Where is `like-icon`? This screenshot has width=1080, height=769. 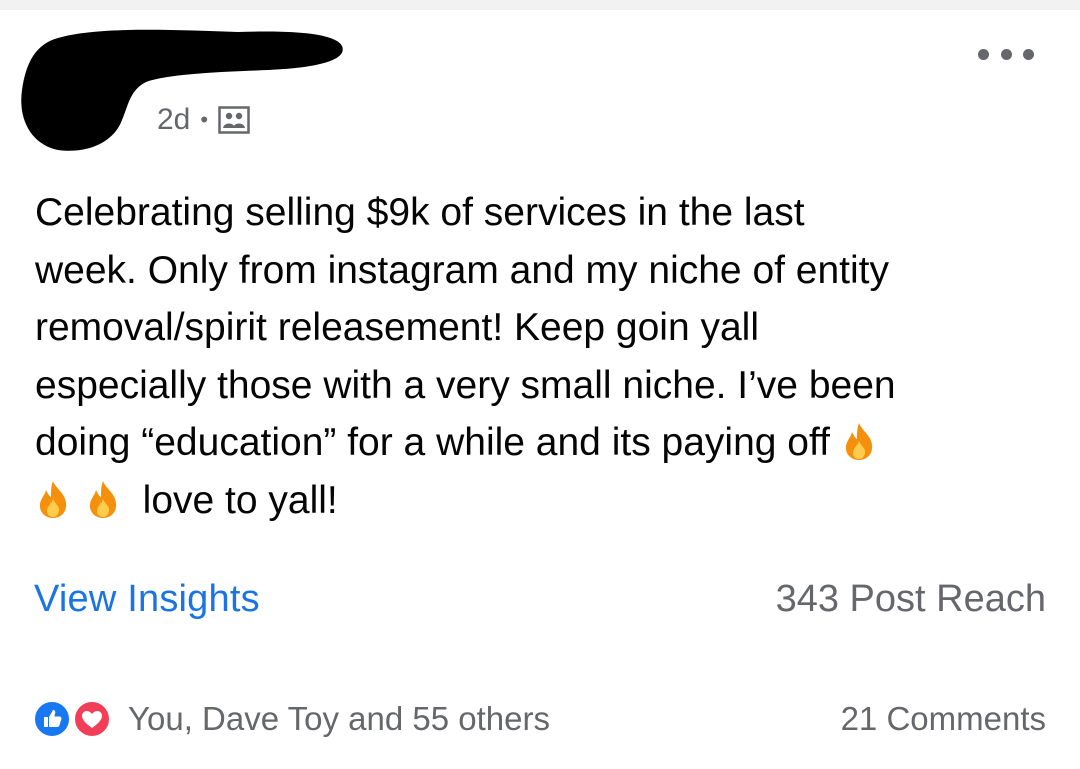 like-icon is located at coordinates (52, 719).